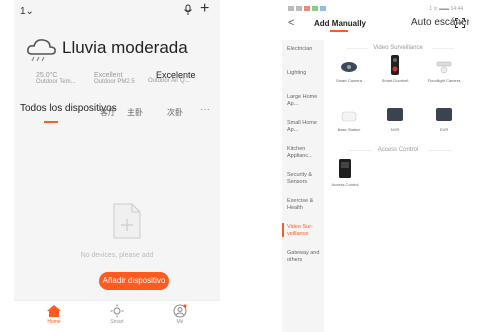  What do you see at coordinates (175, 112) in the screenshot?
I see `tab-room-4: 次卧` at bounding box center [175, 112].